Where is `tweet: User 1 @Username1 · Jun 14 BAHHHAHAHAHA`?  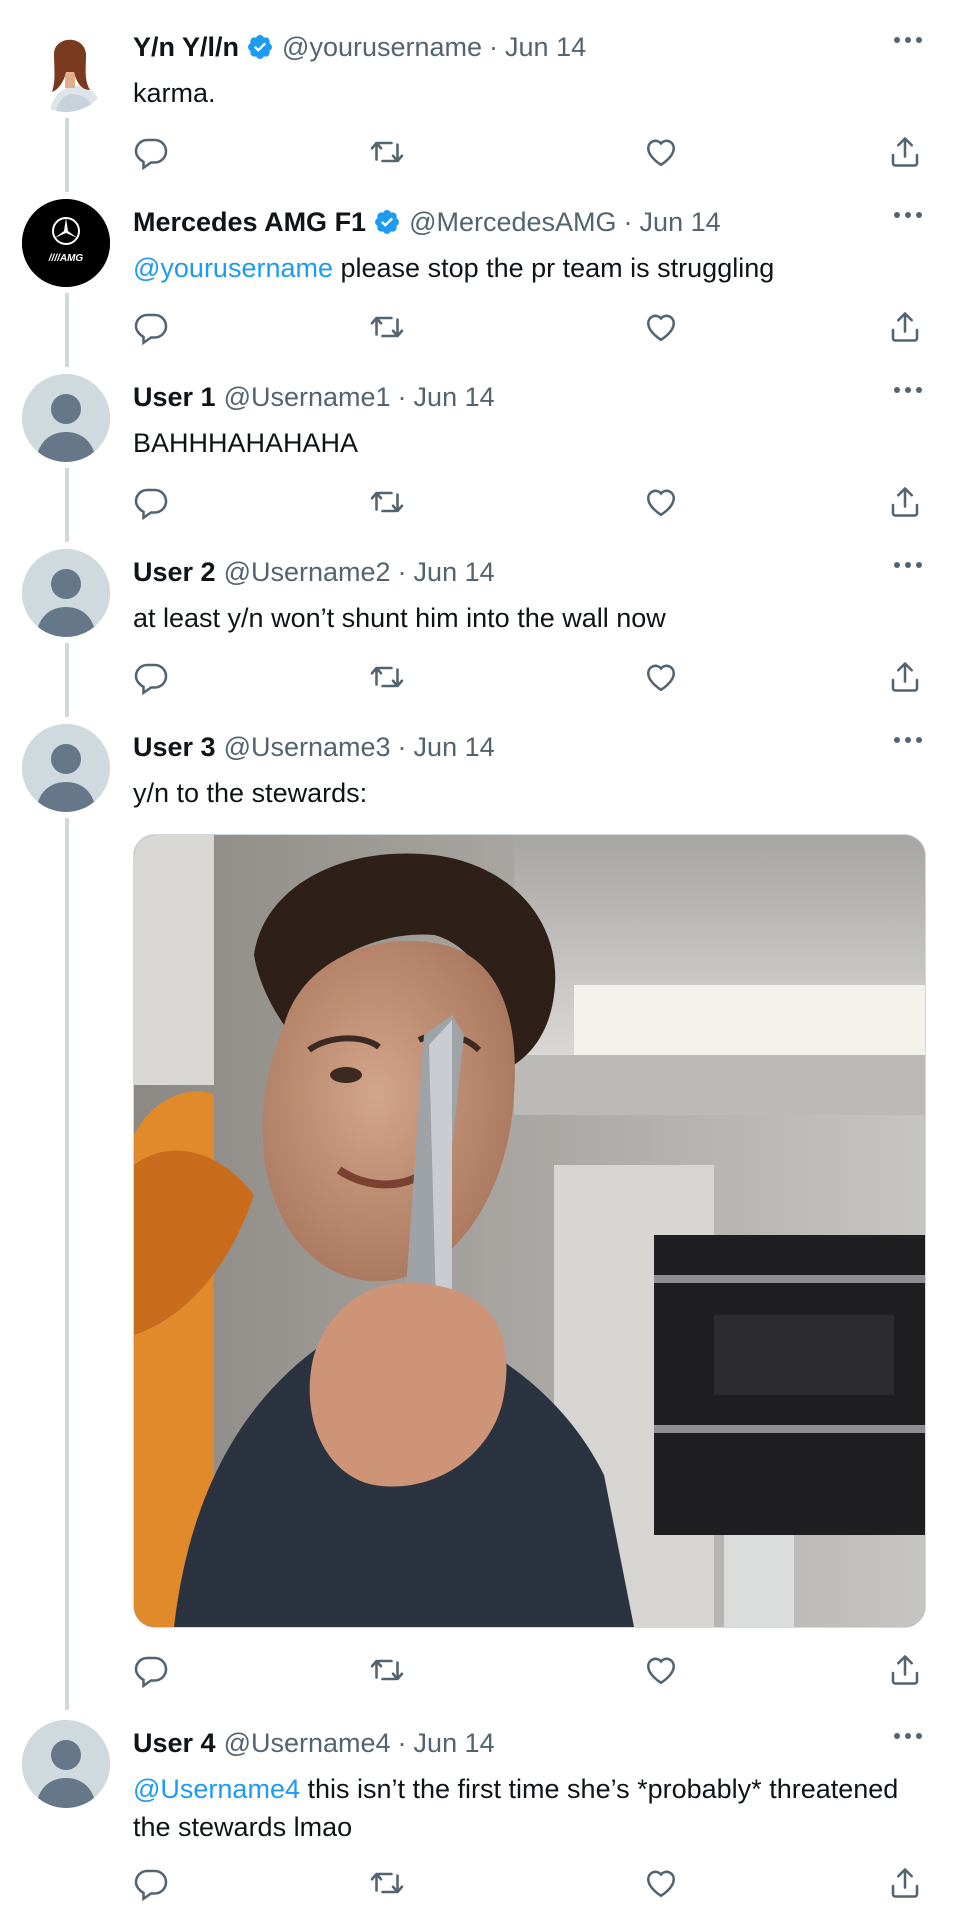
tweet: User 1 @Username1 · Jun 14 BAHHHAHAHAHA is located at coordinates (476, 449).